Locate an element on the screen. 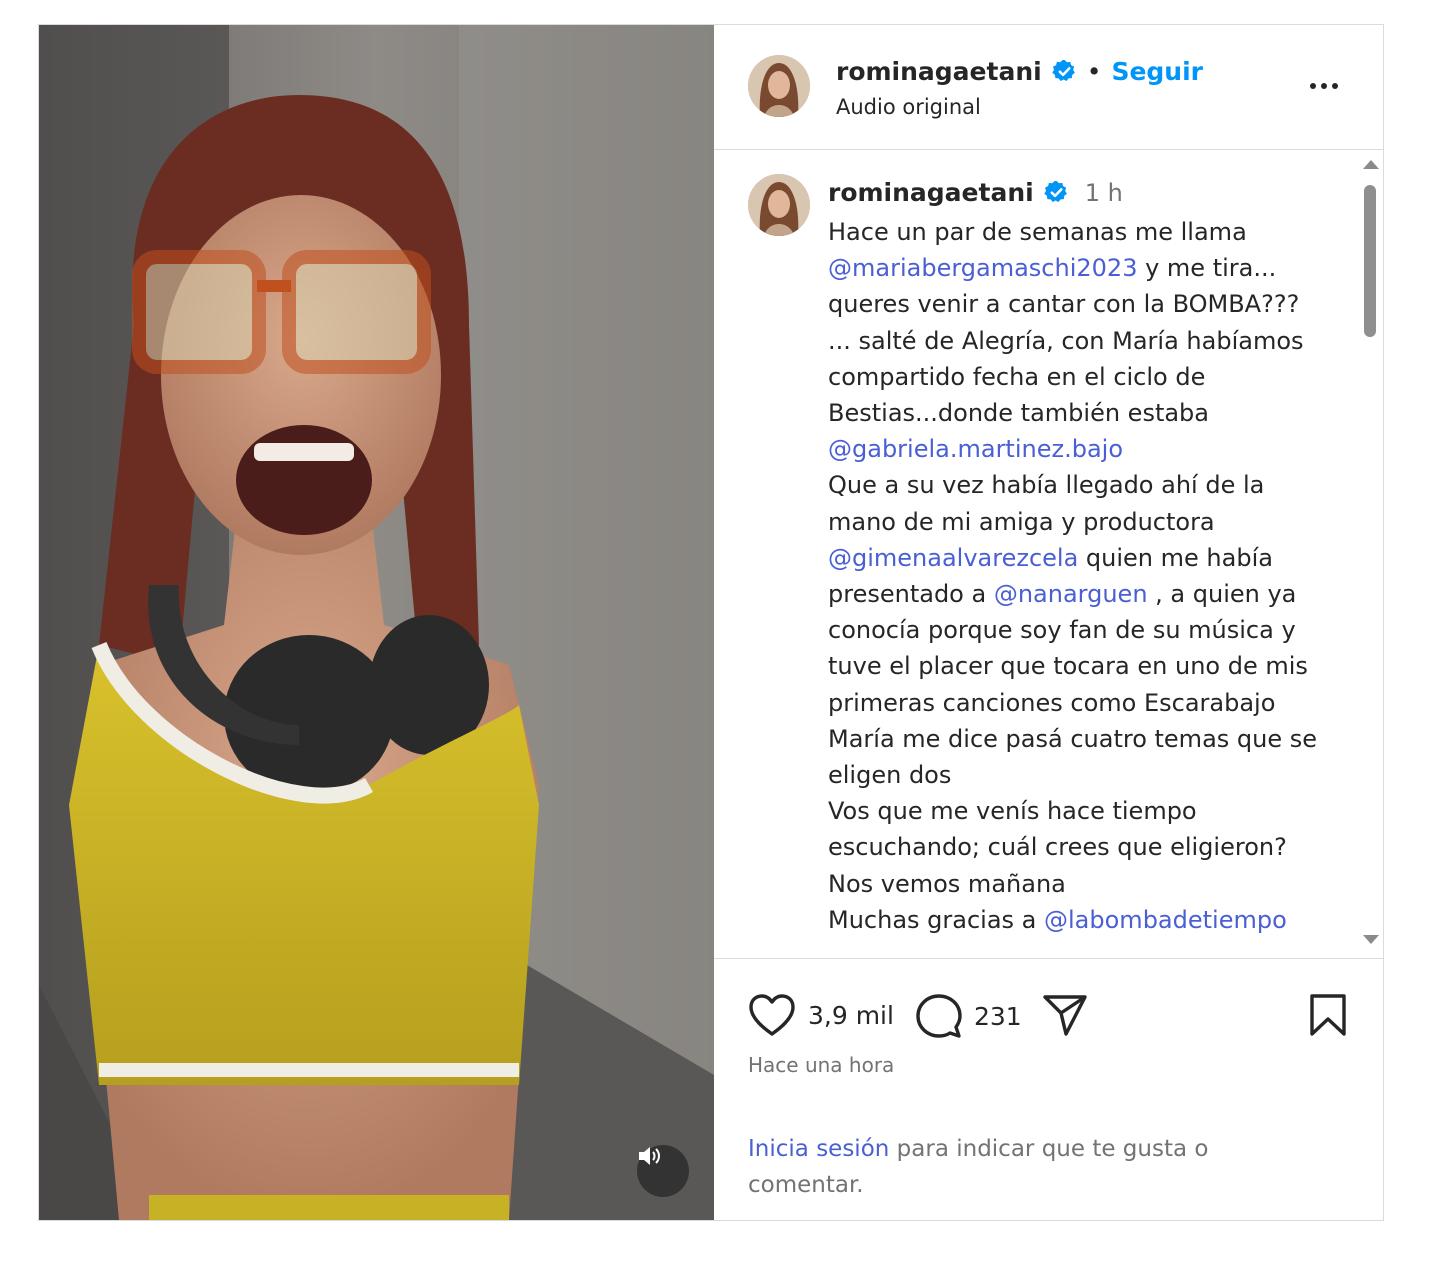  caption-text-segment: Que a su vez había llegado ahí de la is located at coordinates (1046, 485).